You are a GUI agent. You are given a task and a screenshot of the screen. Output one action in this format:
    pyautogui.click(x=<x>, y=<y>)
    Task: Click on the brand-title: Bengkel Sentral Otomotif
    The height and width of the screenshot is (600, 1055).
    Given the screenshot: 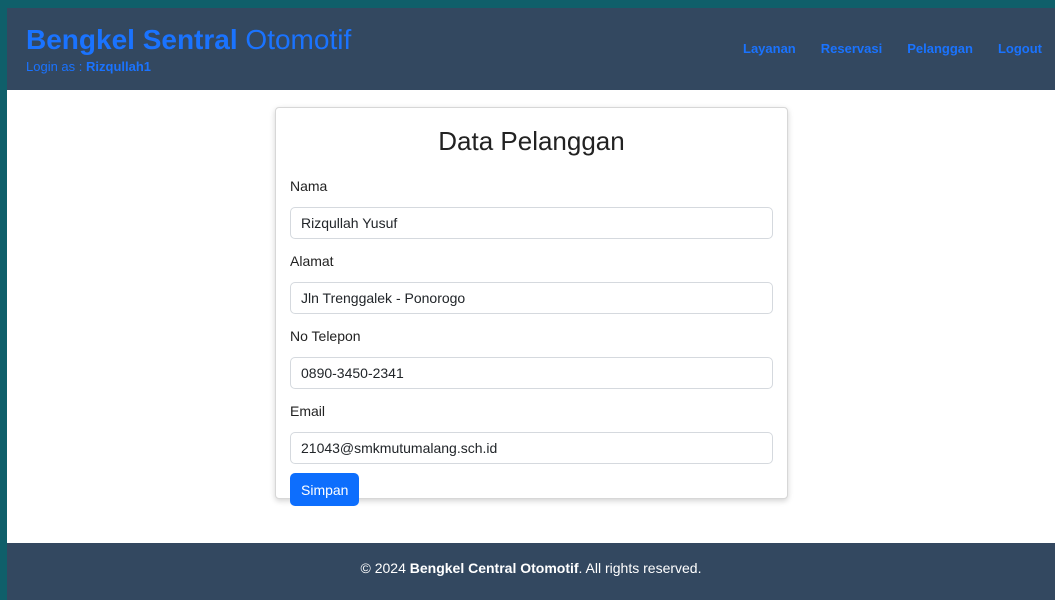 What is the action you would take?
    pyautogui.click(x=188, y=40)
    